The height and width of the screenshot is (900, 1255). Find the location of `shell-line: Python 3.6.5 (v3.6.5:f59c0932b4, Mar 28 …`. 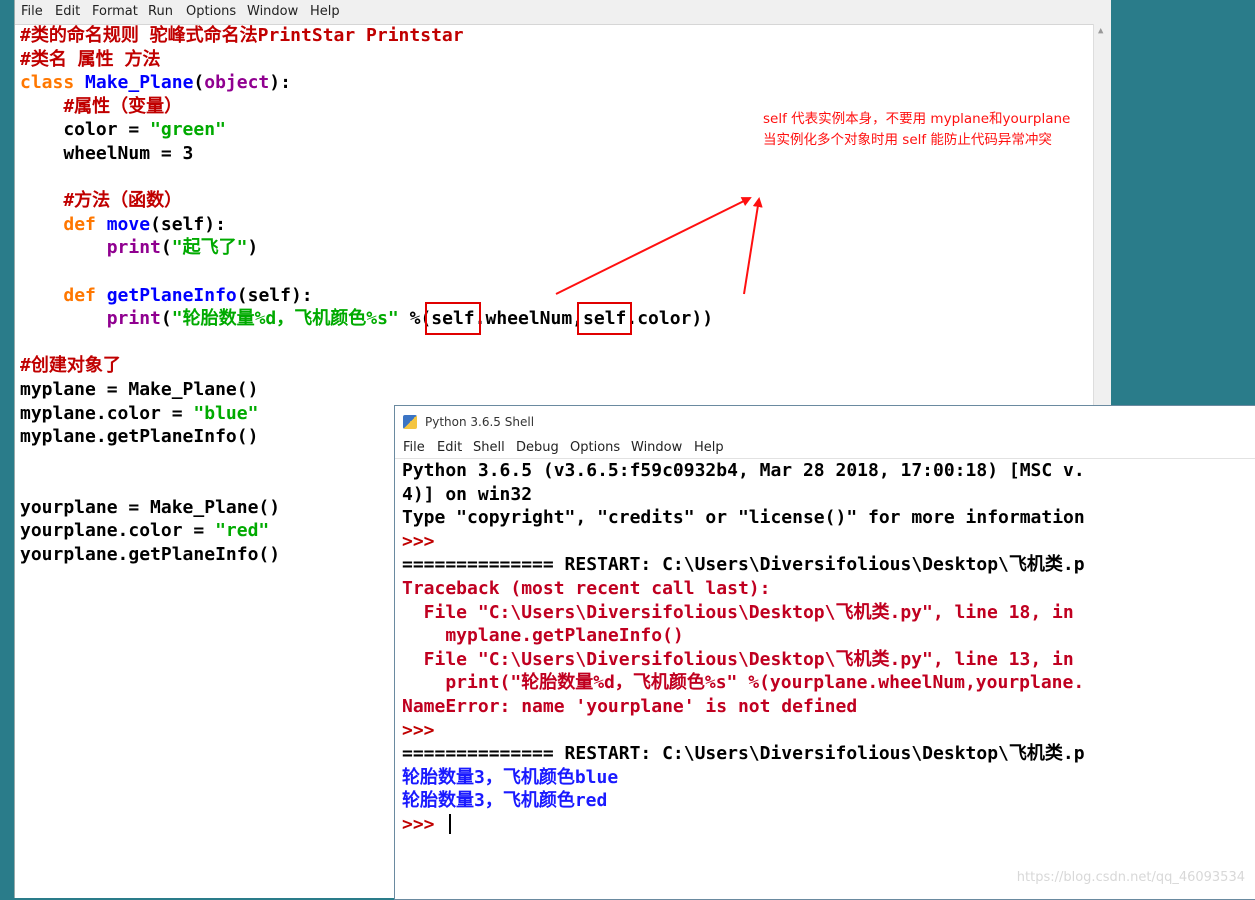

shell-line: Python 3.6.5 (v3.6.5:f59c0932b4, Mar 28 … is located at coordinates (828, 471).